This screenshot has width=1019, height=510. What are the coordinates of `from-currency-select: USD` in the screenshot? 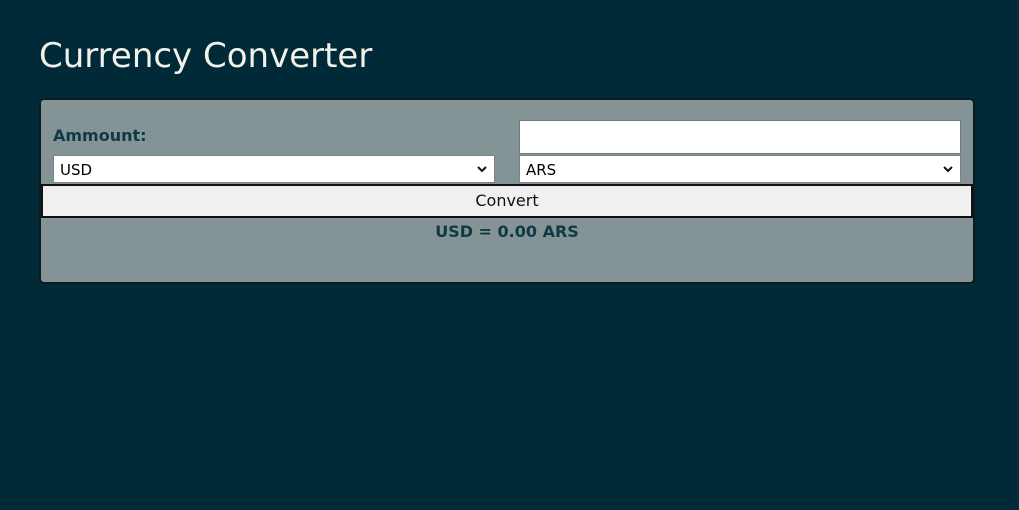 It's located at (274, 169).